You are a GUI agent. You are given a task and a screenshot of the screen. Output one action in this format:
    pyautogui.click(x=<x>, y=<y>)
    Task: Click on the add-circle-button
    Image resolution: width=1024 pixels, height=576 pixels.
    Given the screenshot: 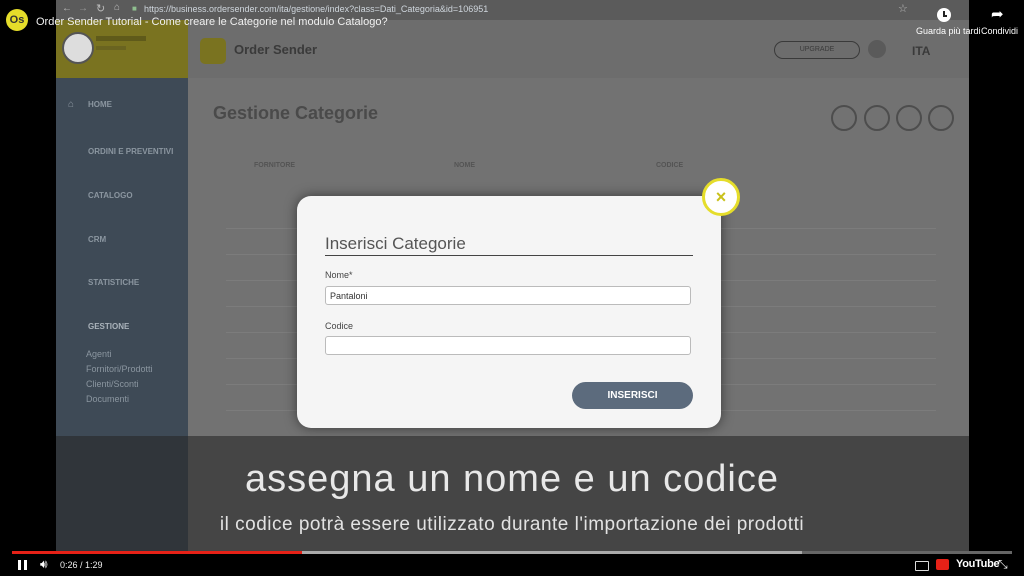 What is the action you would take?
    pyautogui.click(x=877, y=118)
    